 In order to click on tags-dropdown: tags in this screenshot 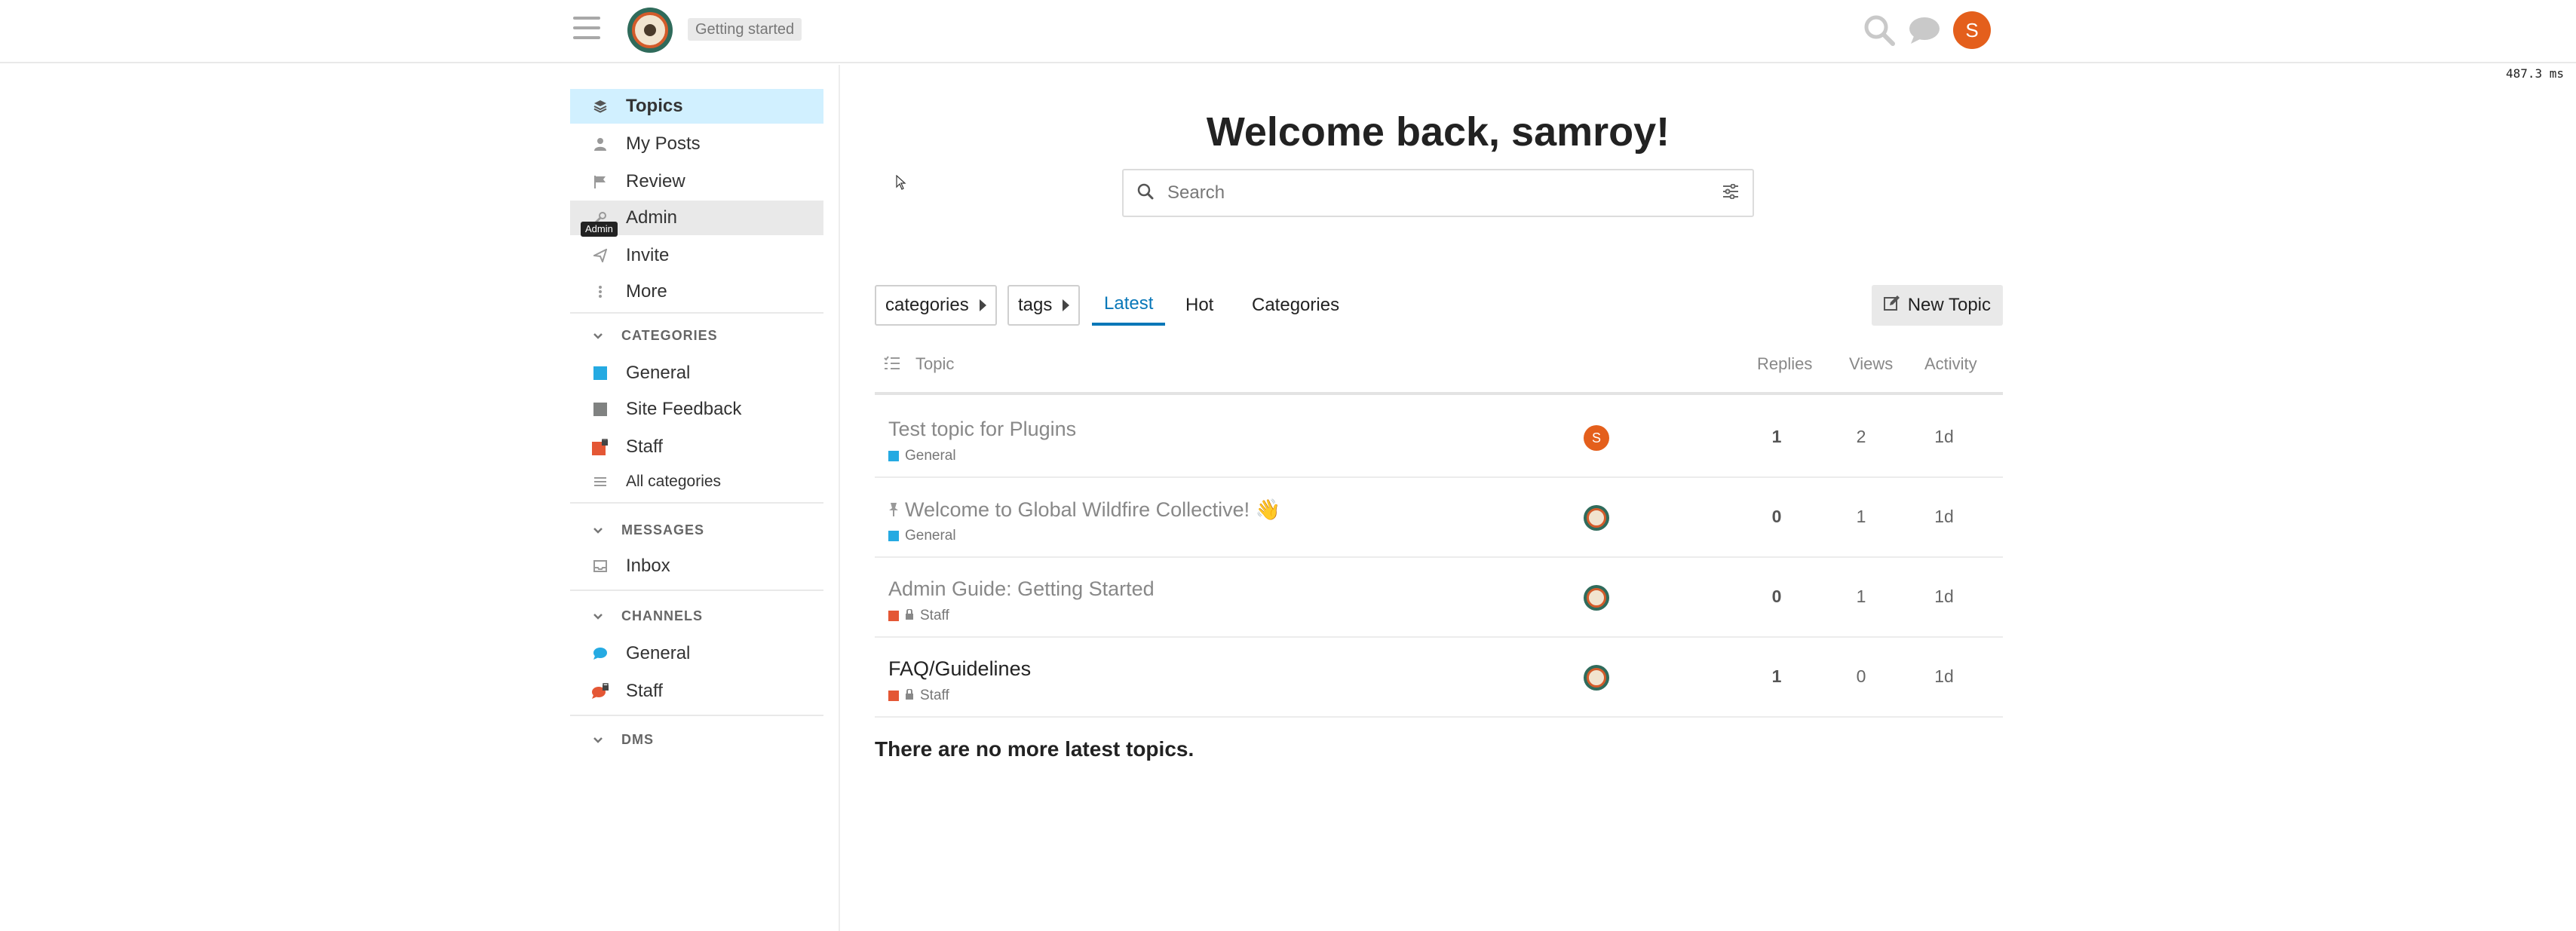, I will do `click(1044, 305)`.